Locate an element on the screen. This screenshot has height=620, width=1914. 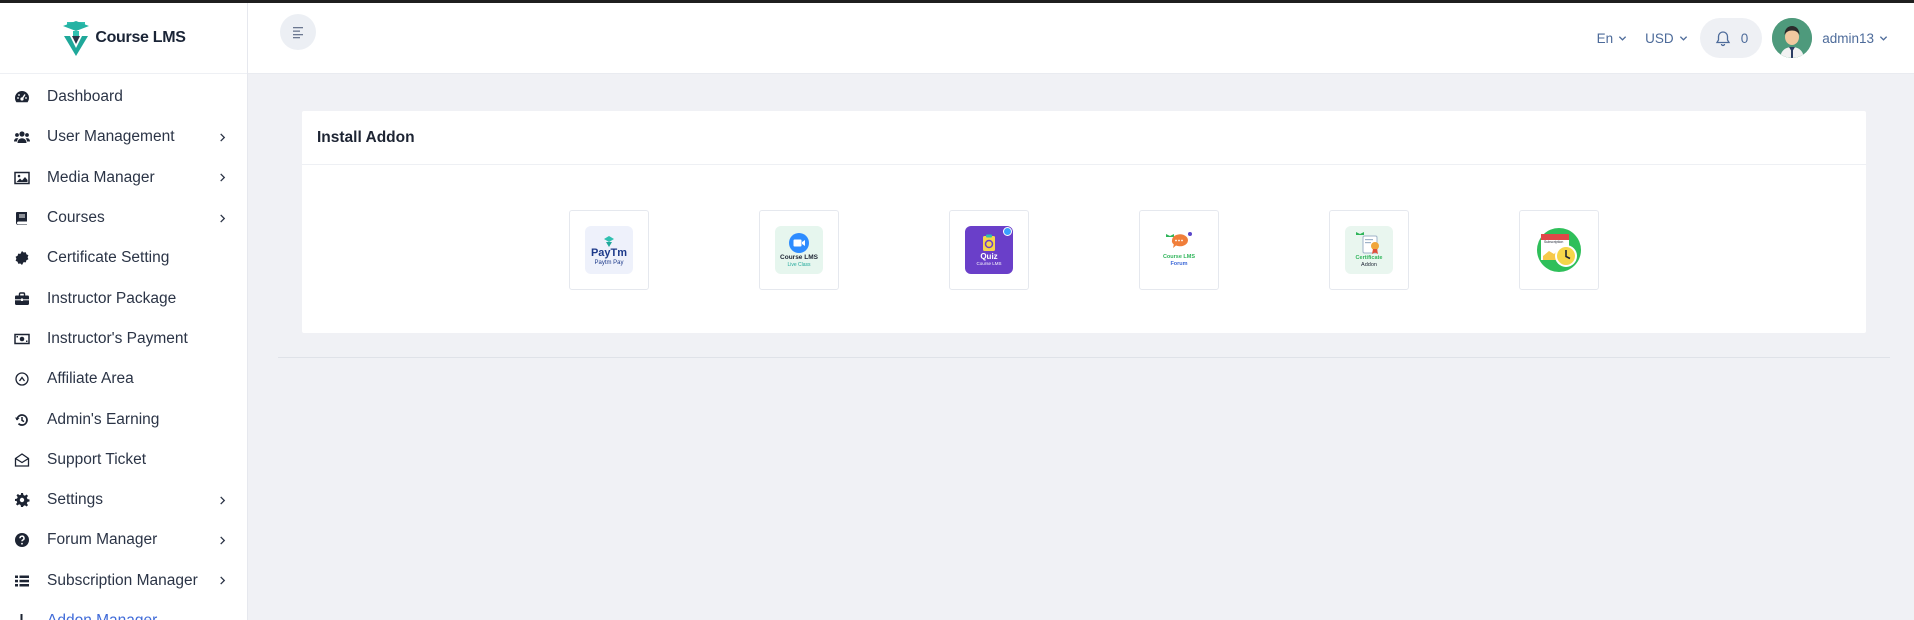
sidebar-item-instructor-package: Instructor Package is located at coordinates (123, 298).